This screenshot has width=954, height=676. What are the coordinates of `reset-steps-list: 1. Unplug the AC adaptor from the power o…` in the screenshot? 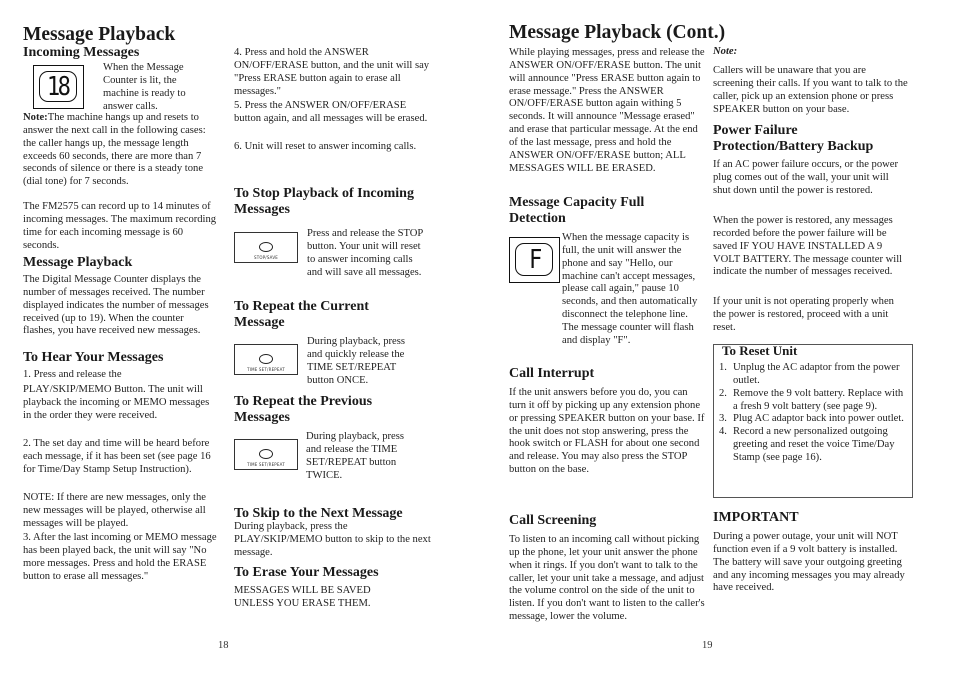 It's located at (811, 413).